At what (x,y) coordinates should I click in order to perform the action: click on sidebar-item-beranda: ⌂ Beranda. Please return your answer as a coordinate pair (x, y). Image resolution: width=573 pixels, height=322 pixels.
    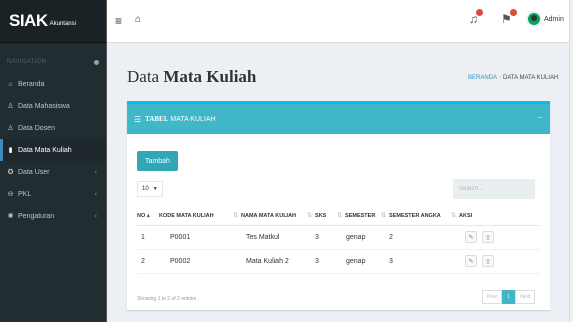
    Looking at the image, I should click on (53, 84).